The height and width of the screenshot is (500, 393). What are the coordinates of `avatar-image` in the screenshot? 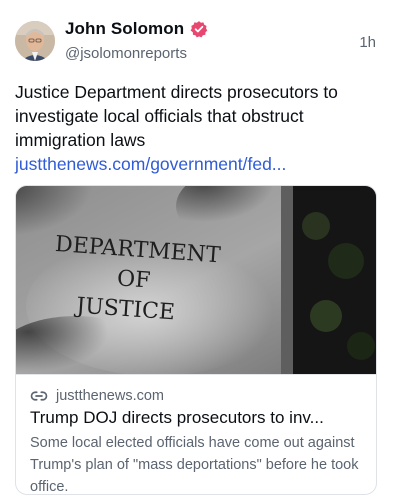 It's located at (35, 41).